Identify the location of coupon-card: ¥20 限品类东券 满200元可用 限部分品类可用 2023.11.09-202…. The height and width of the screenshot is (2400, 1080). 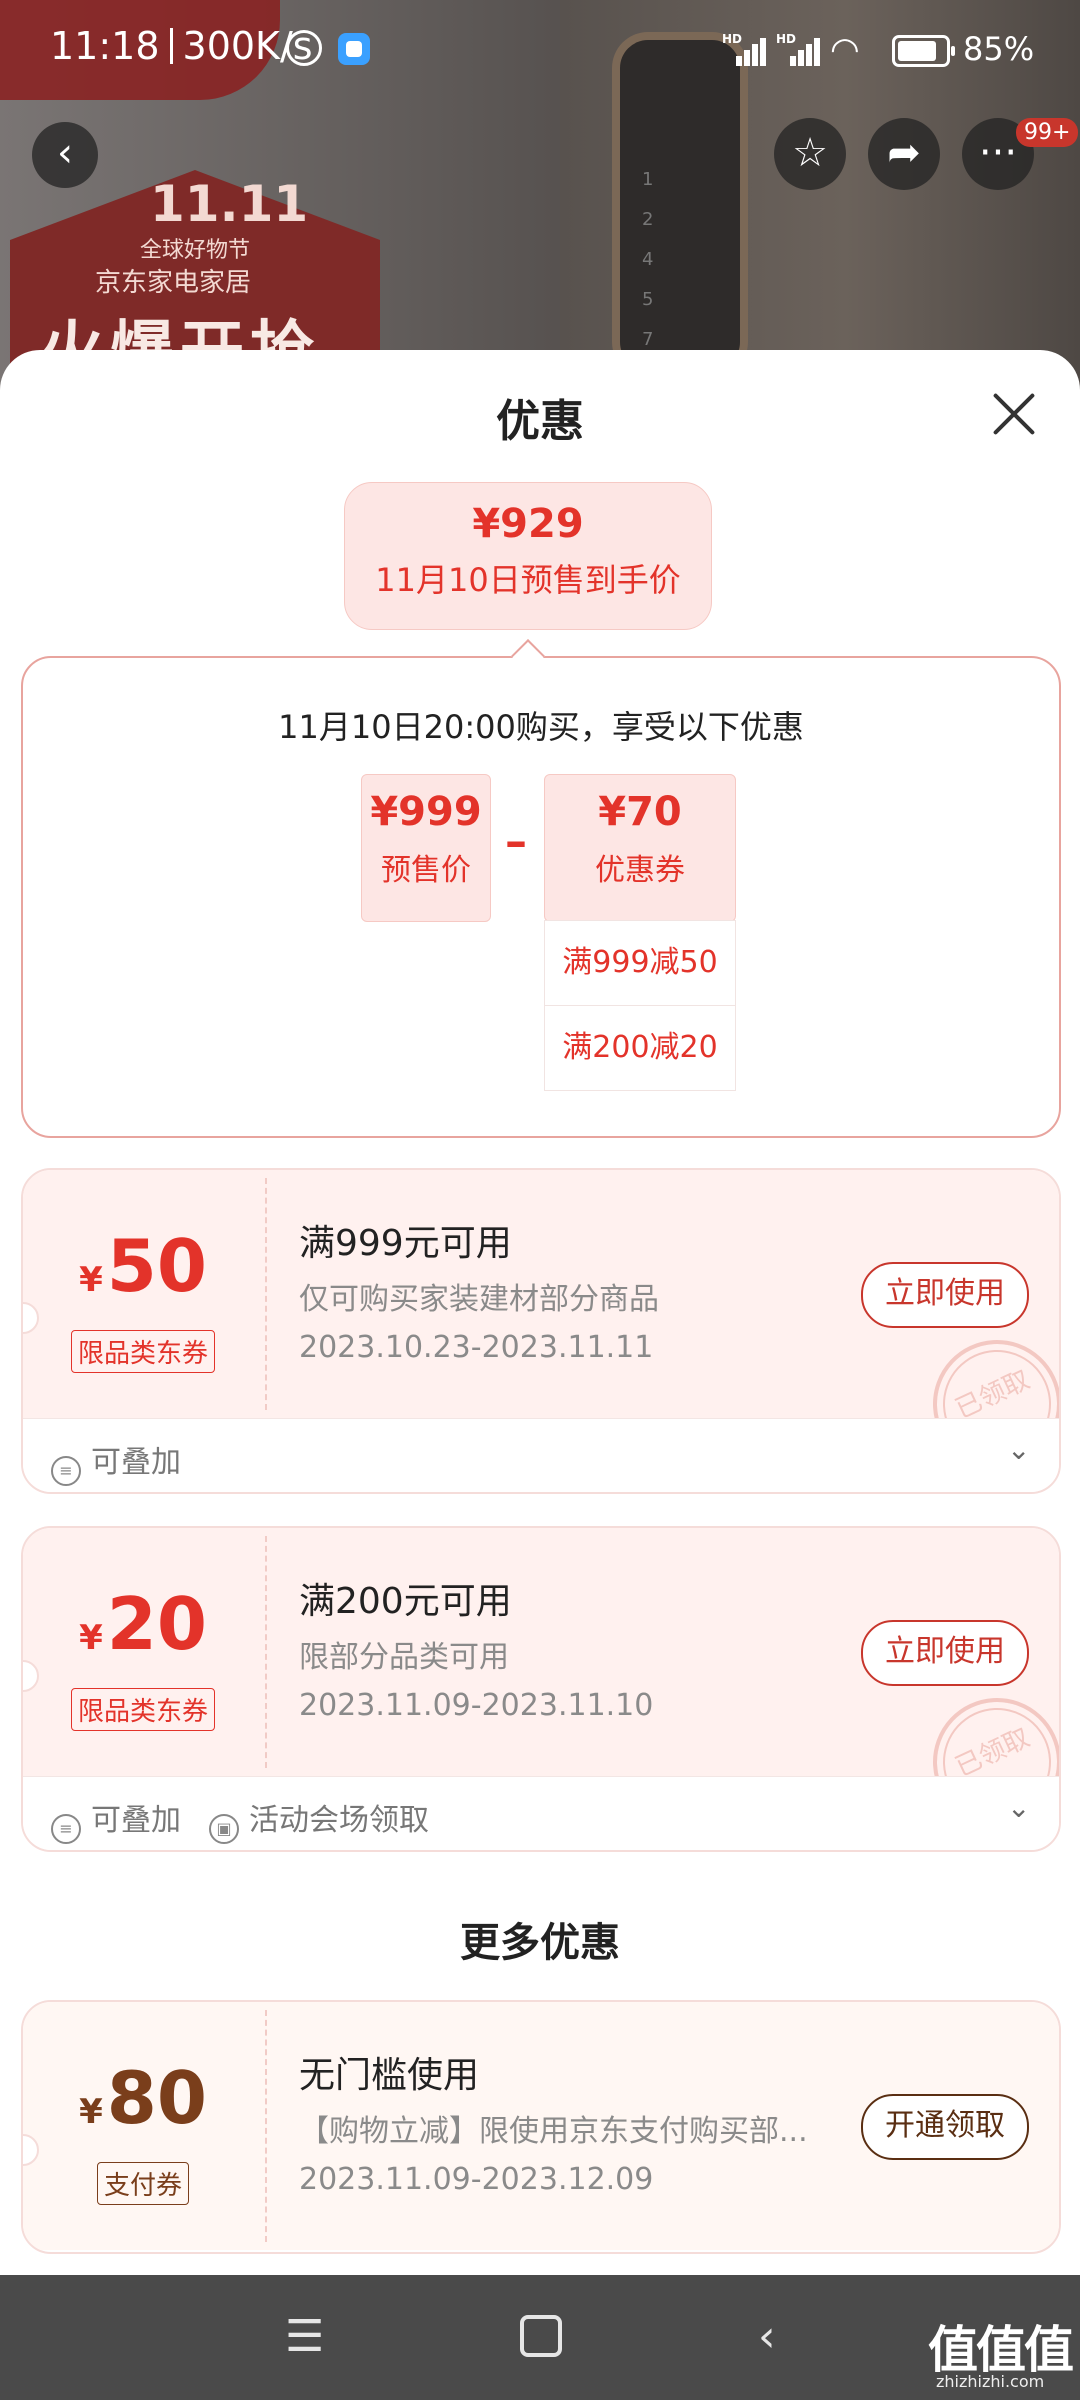
(541, 1689).